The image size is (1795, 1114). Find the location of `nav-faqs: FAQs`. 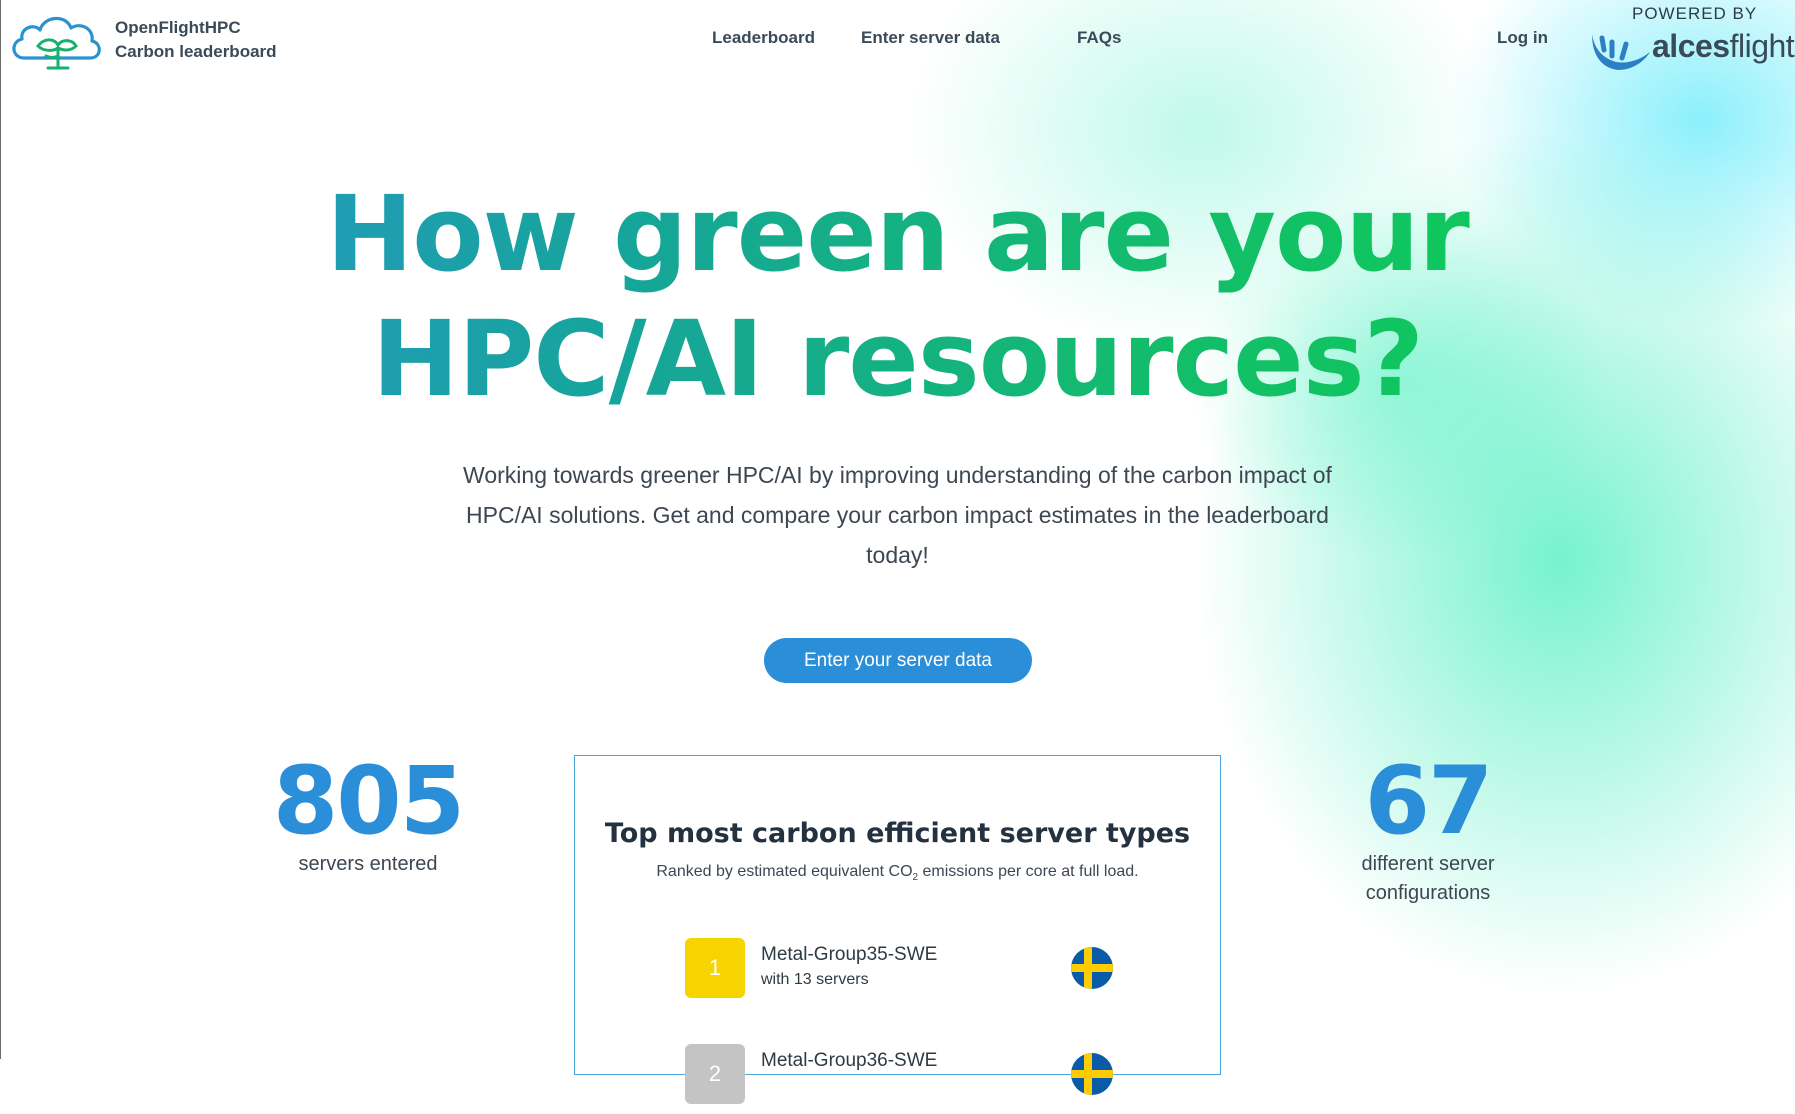

nav-faqs: FAQs is located at coordinates (1099, 38).